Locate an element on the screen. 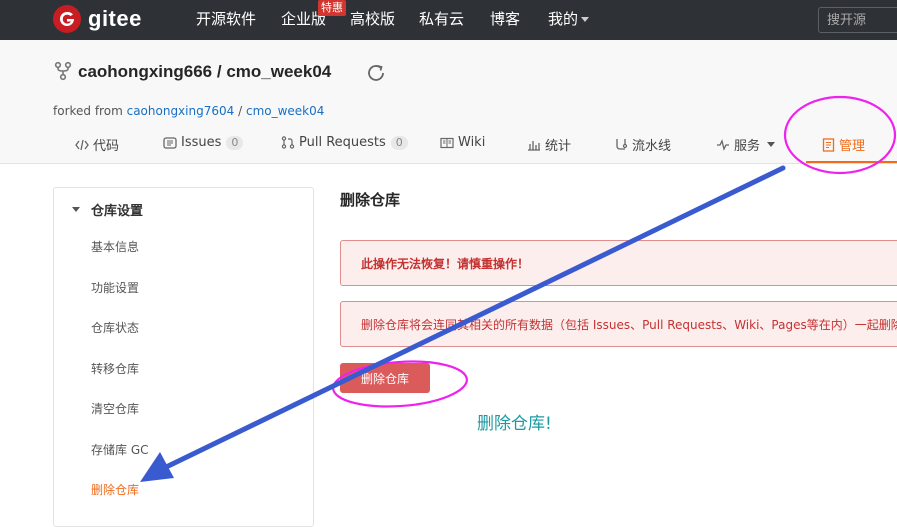  forked-repo-link: cmo_week04 is located at coordinates (285, 111).